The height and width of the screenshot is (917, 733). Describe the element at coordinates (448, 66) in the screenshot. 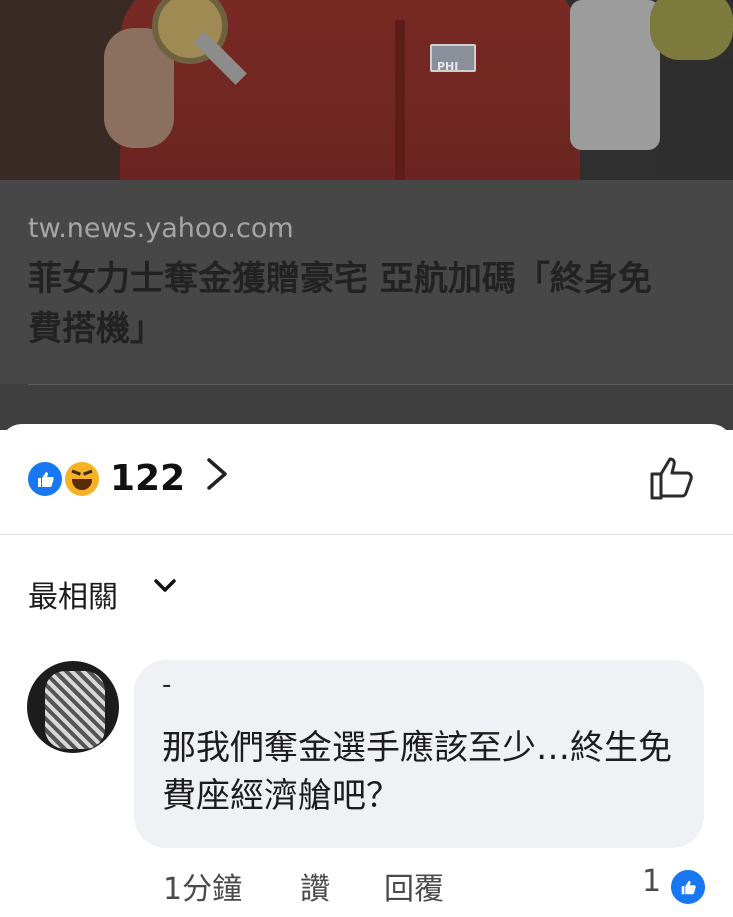

I see `jacket-label: PHI` at that location.